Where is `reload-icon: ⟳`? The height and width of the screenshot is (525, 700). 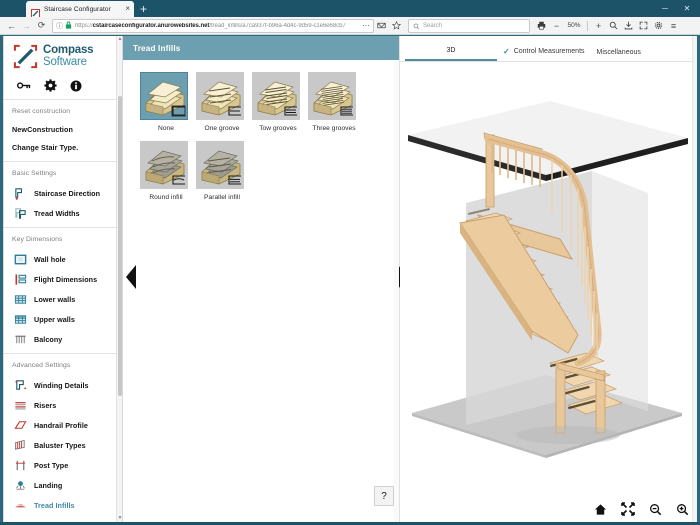
reload-icon: ⟳ is located at coordinates (41, 25).